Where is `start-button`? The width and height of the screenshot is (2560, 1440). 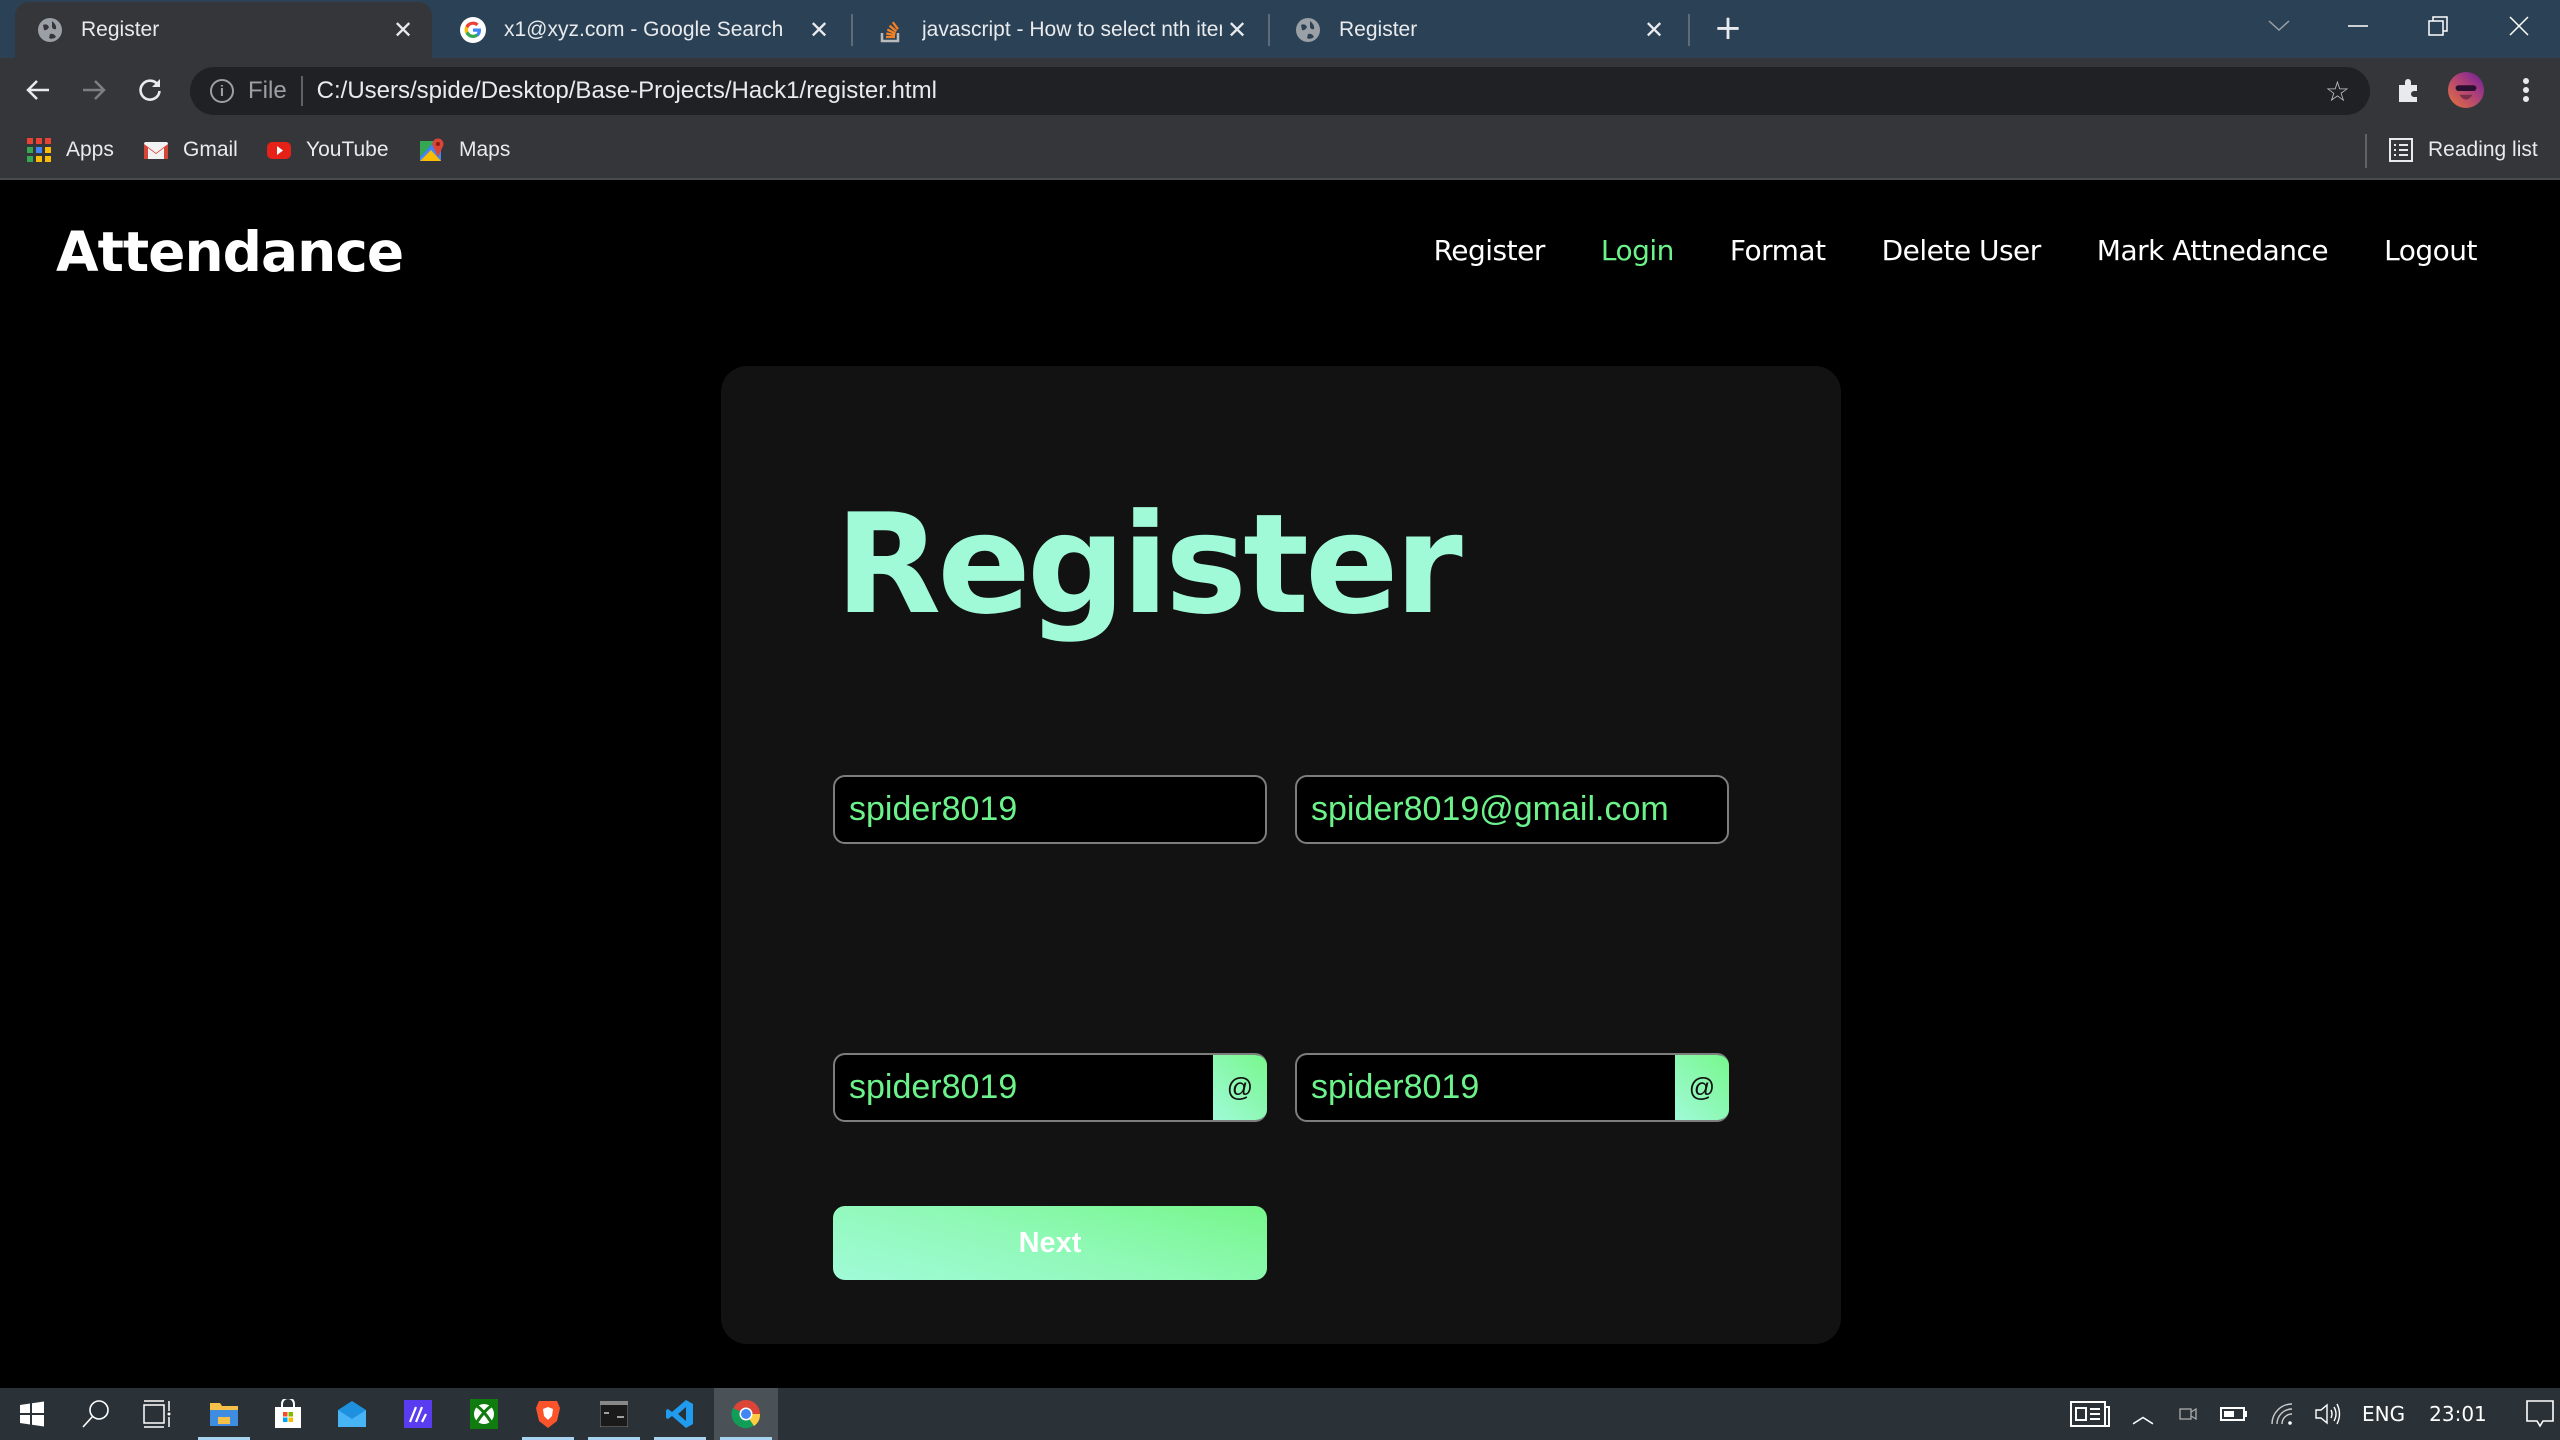
start-button is located at coordinates (32, 1414).